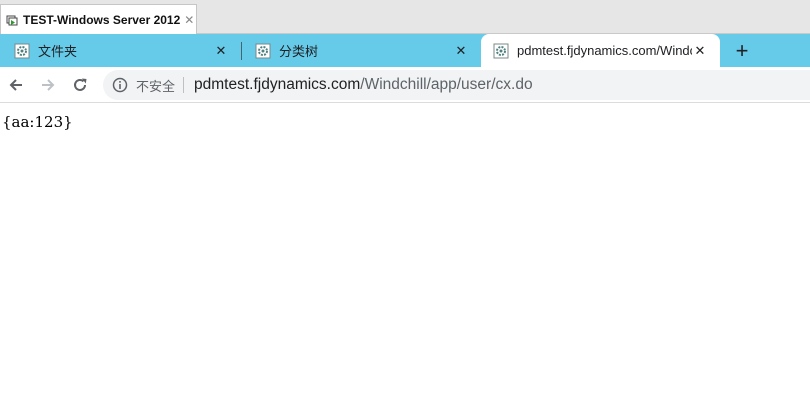 The width and height of the screenshot is (810, 402). What do you see at coordinates (742, 50) in the screenshot?
I see `new-tab-button: +` at bounding box center [742, 50].